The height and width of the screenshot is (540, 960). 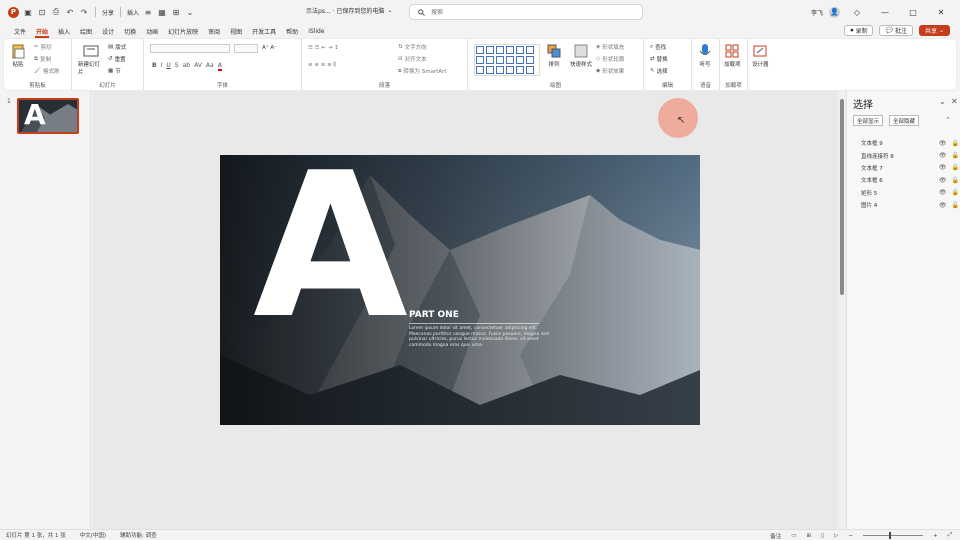 I want to click on list-item: 文本框 7 👁 🔓, so click(x=910, y=168).